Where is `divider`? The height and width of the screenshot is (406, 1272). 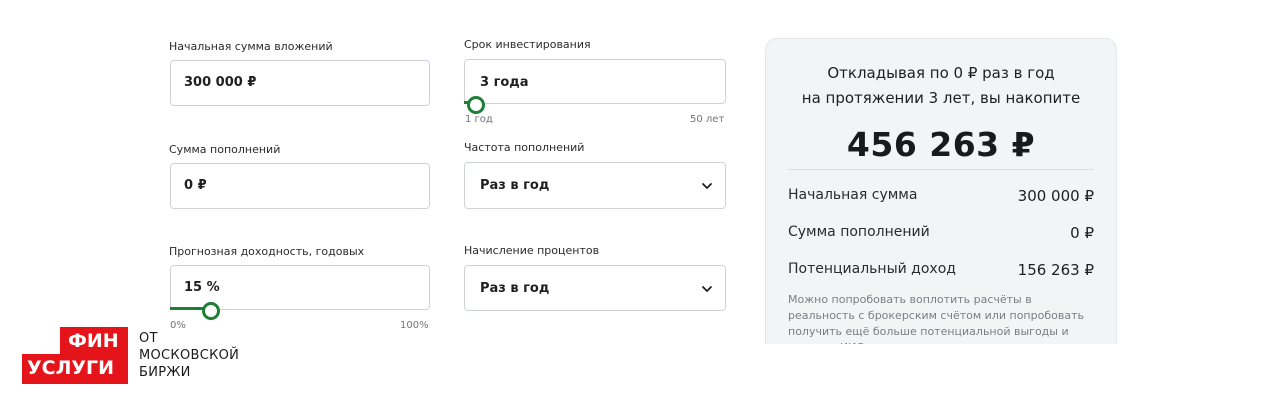
divider is located at coordinates (941, 169).